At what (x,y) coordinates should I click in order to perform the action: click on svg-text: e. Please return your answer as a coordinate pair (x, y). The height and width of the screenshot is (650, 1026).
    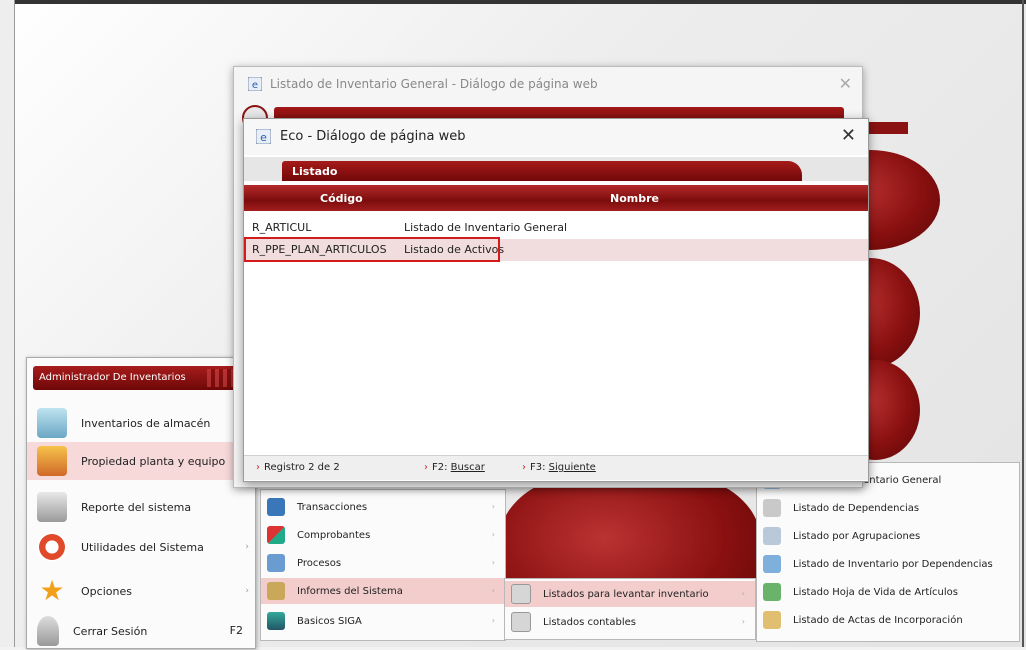
    Looking at the image, I should click on (263, 137).